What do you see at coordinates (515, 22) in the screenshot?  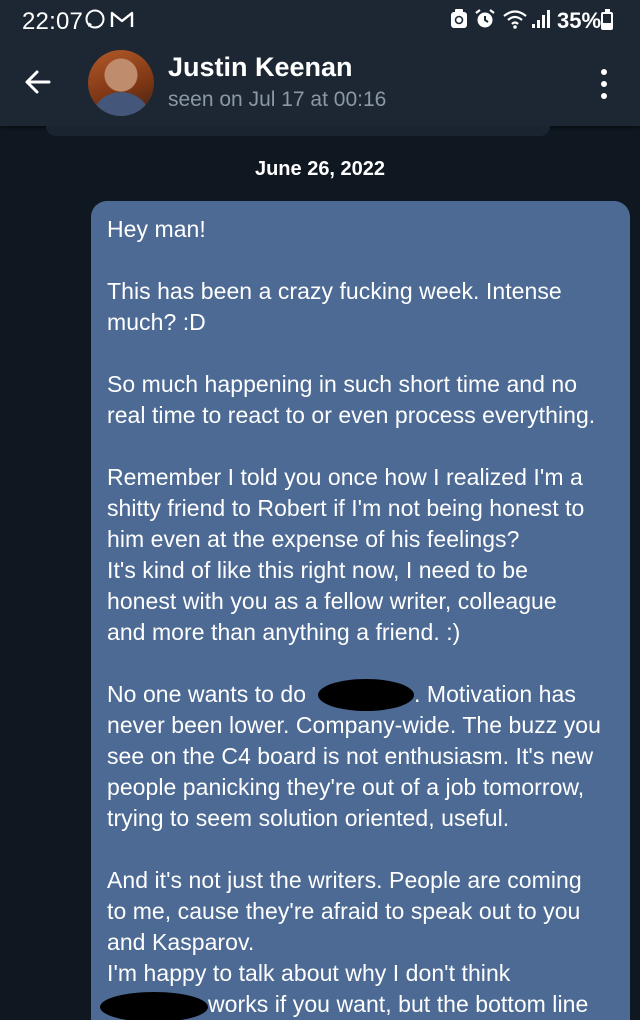 I see `wifi-icon` at bounding box center [515, 22].